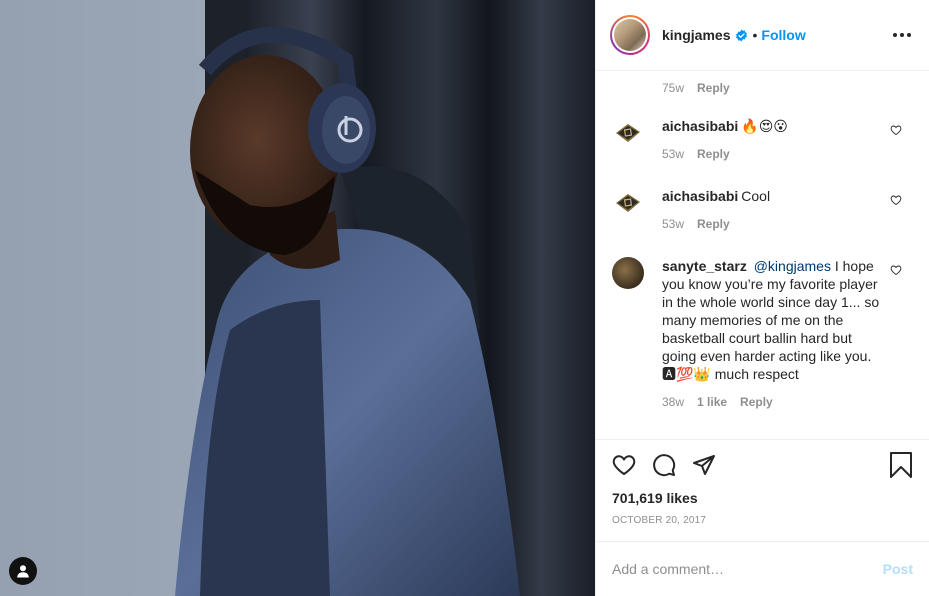 This screenshot has width=929, height=596. I want to click on author-avatar, so click(630, 35).